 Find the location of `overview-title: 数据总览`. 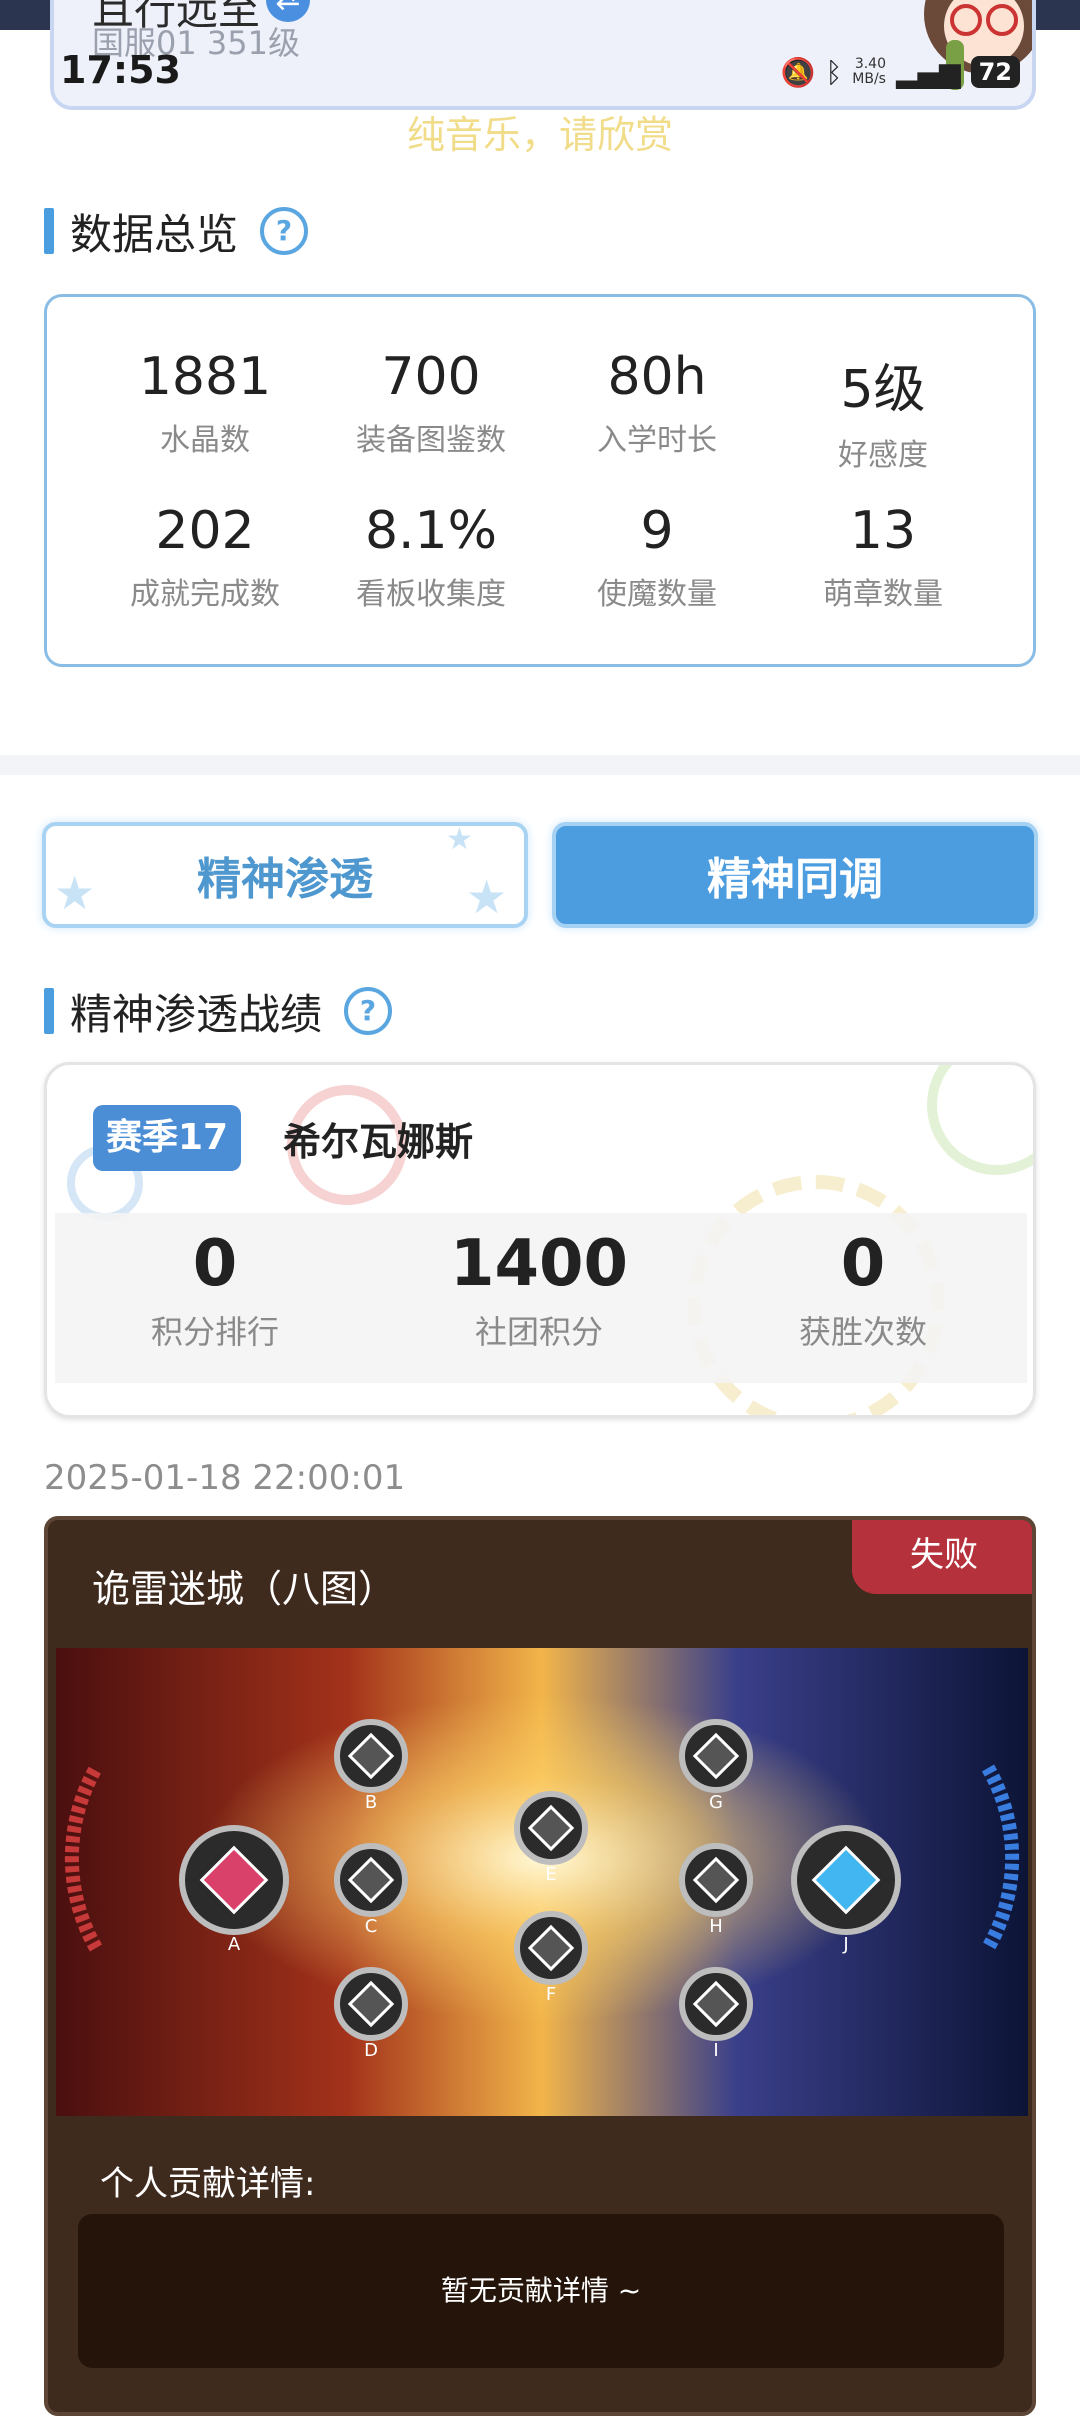

overview-title: 数据总览 is located at coordinates (154, 234).